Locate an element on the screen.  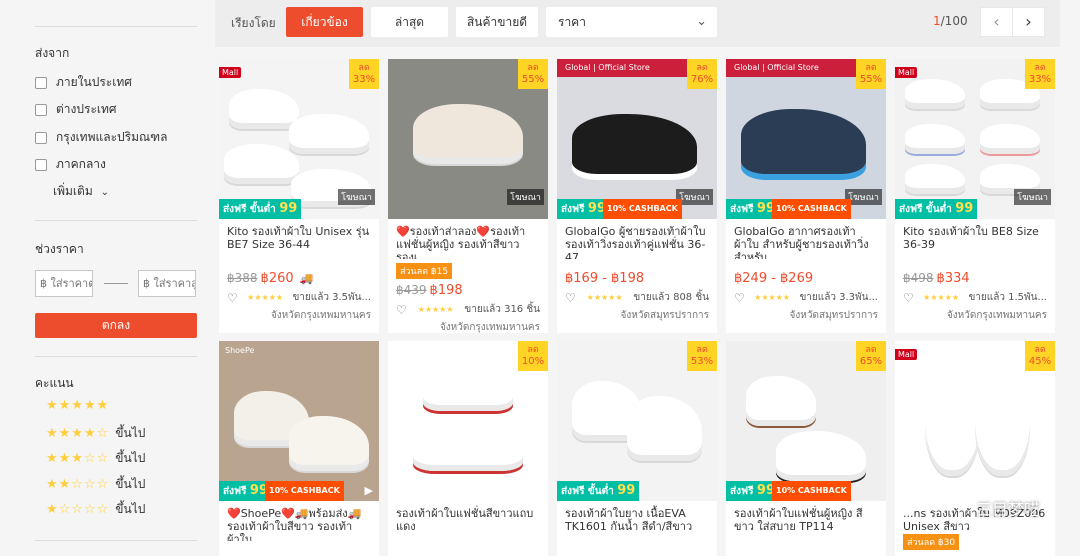
product-title: รองเท้าผ้าใบแฟชั่นสีขาวแถบแดง is located at coordinates (468, 521).